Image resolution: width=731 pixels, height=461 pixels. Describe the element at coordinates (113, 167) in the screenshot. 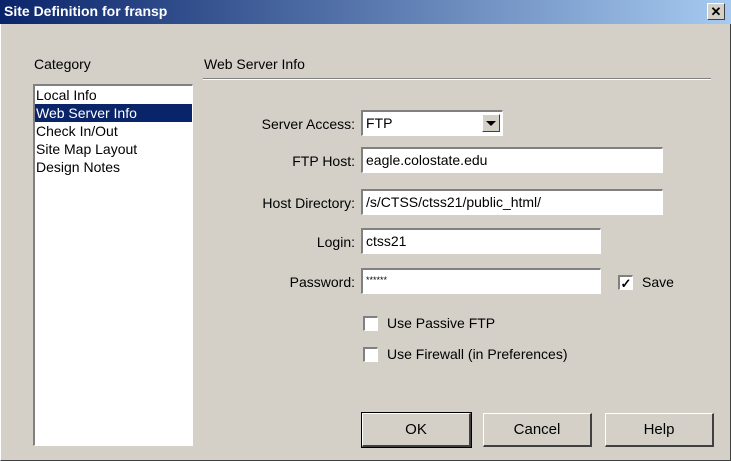

I see `category-item-design-notes: Design Notes` at that location.